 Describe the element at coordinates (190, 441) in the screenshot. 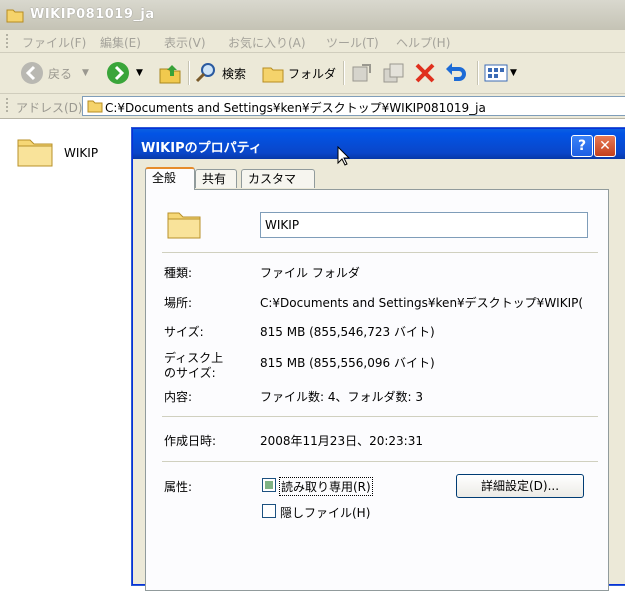

I see `created-label: 作成日時:` at that location.